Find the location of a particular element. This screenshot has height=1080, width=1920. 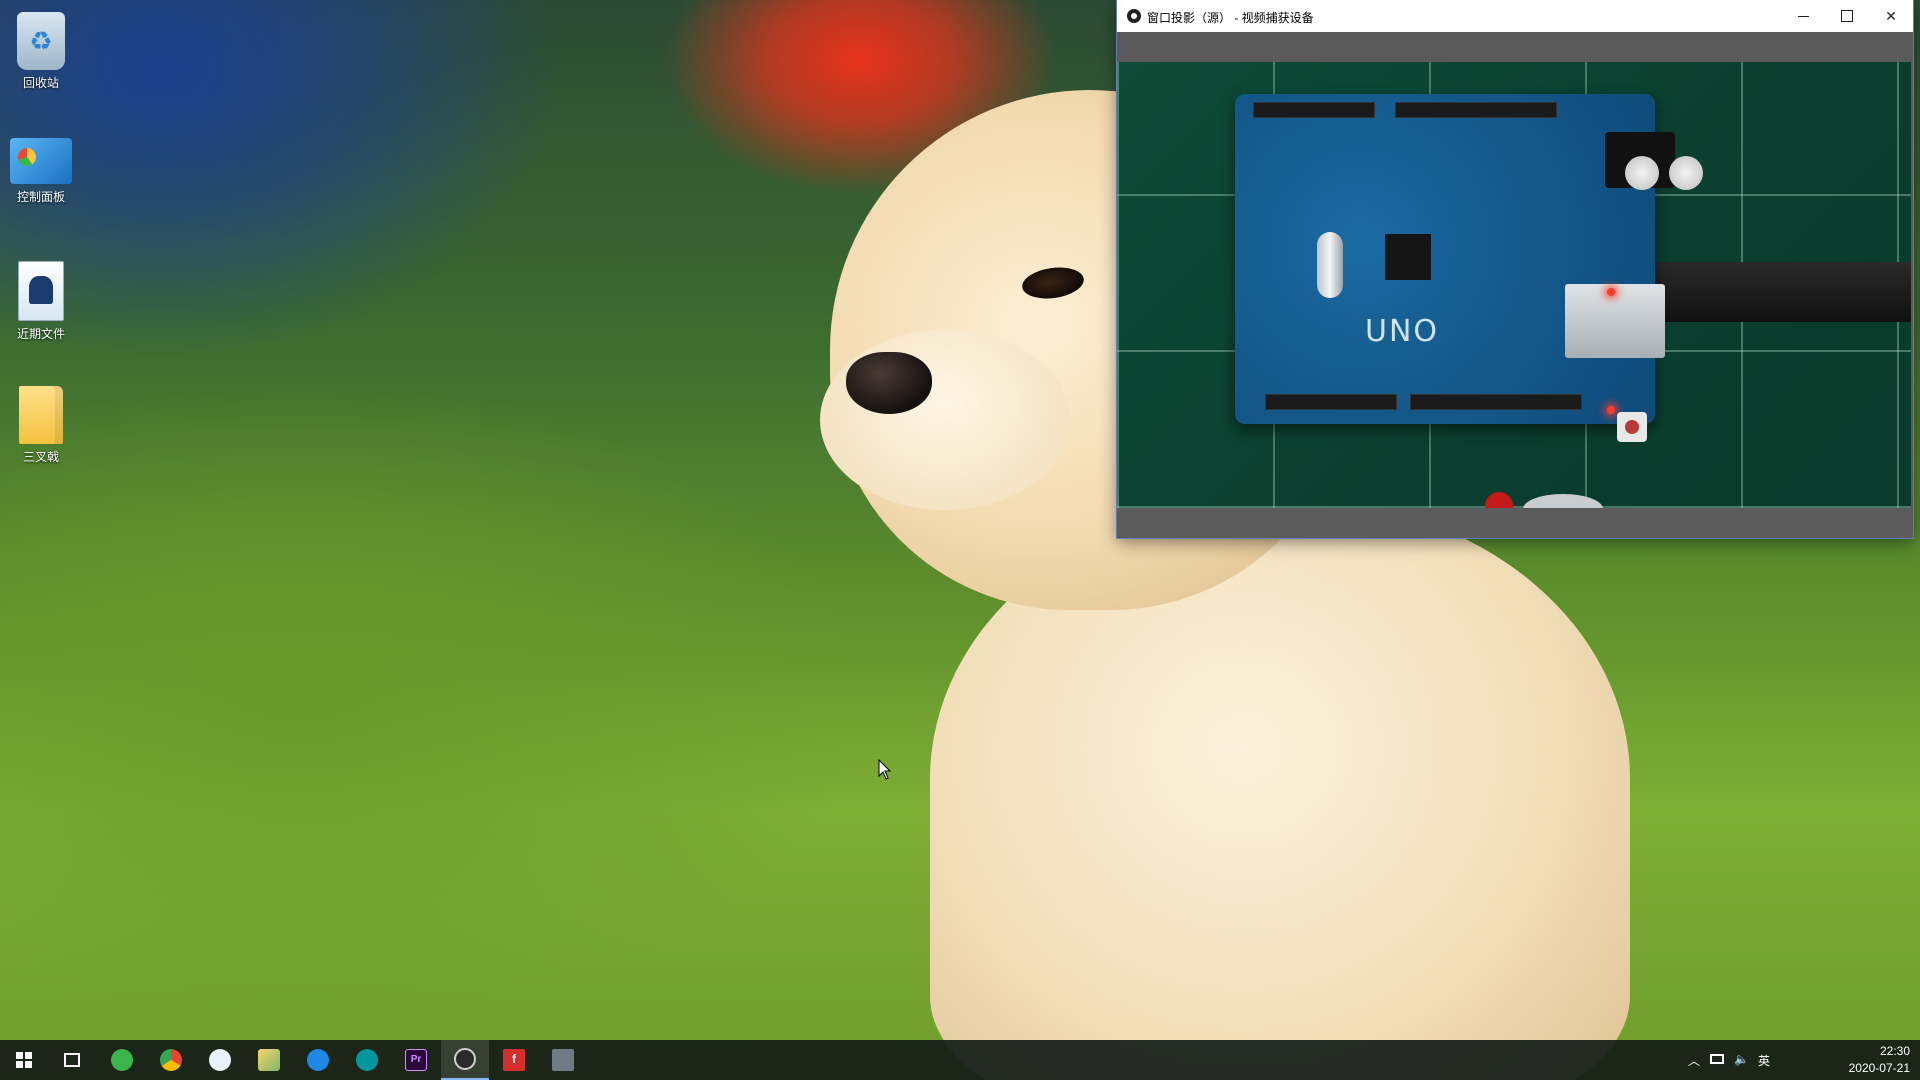

crystal-oscillator is located at coordinates (1330, 265).